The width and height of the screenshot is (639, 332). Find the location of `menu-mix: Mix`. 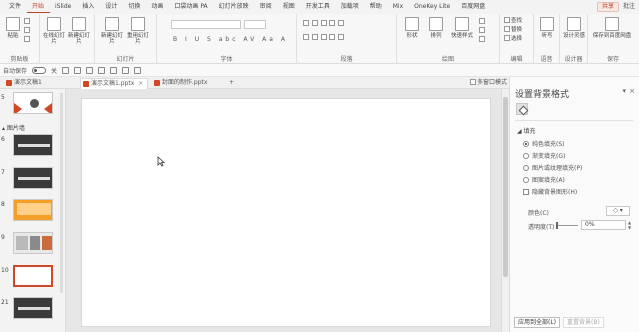

menu-mix: Mix is located at coordinates (398, 7).